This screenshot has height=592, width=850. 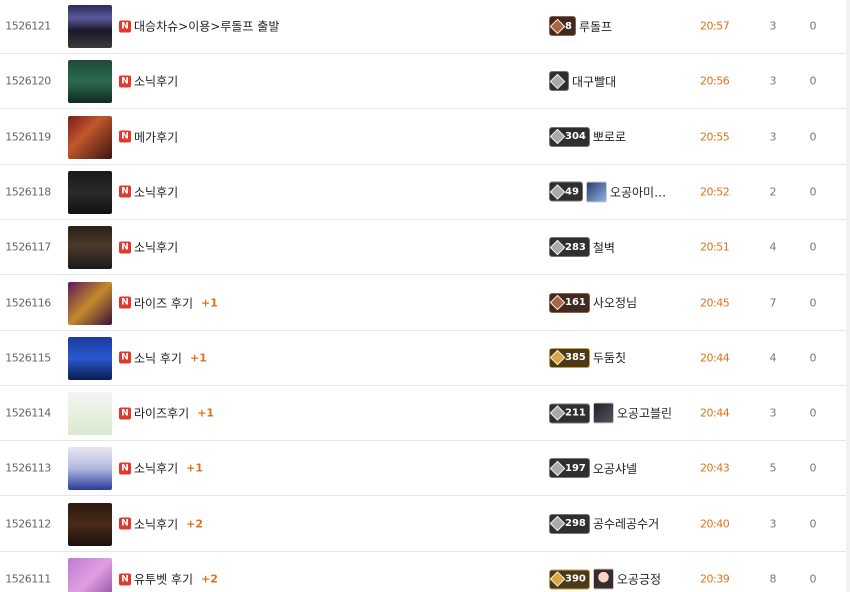 What do you see at coordinates (206, 26) in the screenshot?
I see `post-title: 대승차슈>이용>루돌프 출발` at bounding box center [206, 26].